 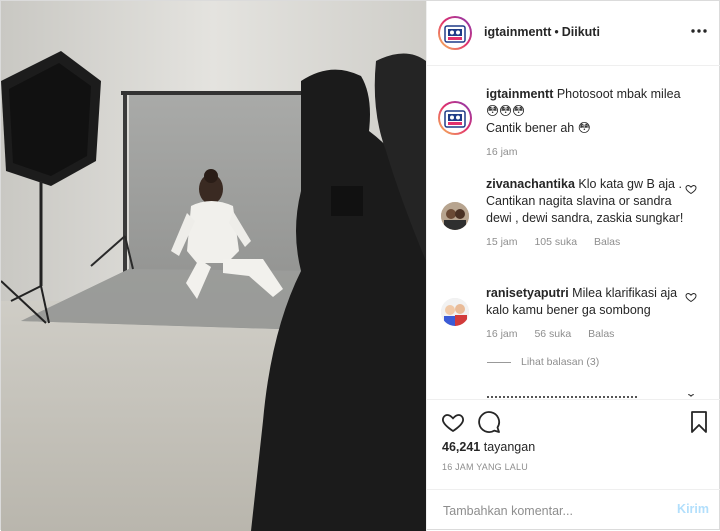 I want to click on caption-line-3: Cantik bener ah 😳, so click(x=538, y=128).